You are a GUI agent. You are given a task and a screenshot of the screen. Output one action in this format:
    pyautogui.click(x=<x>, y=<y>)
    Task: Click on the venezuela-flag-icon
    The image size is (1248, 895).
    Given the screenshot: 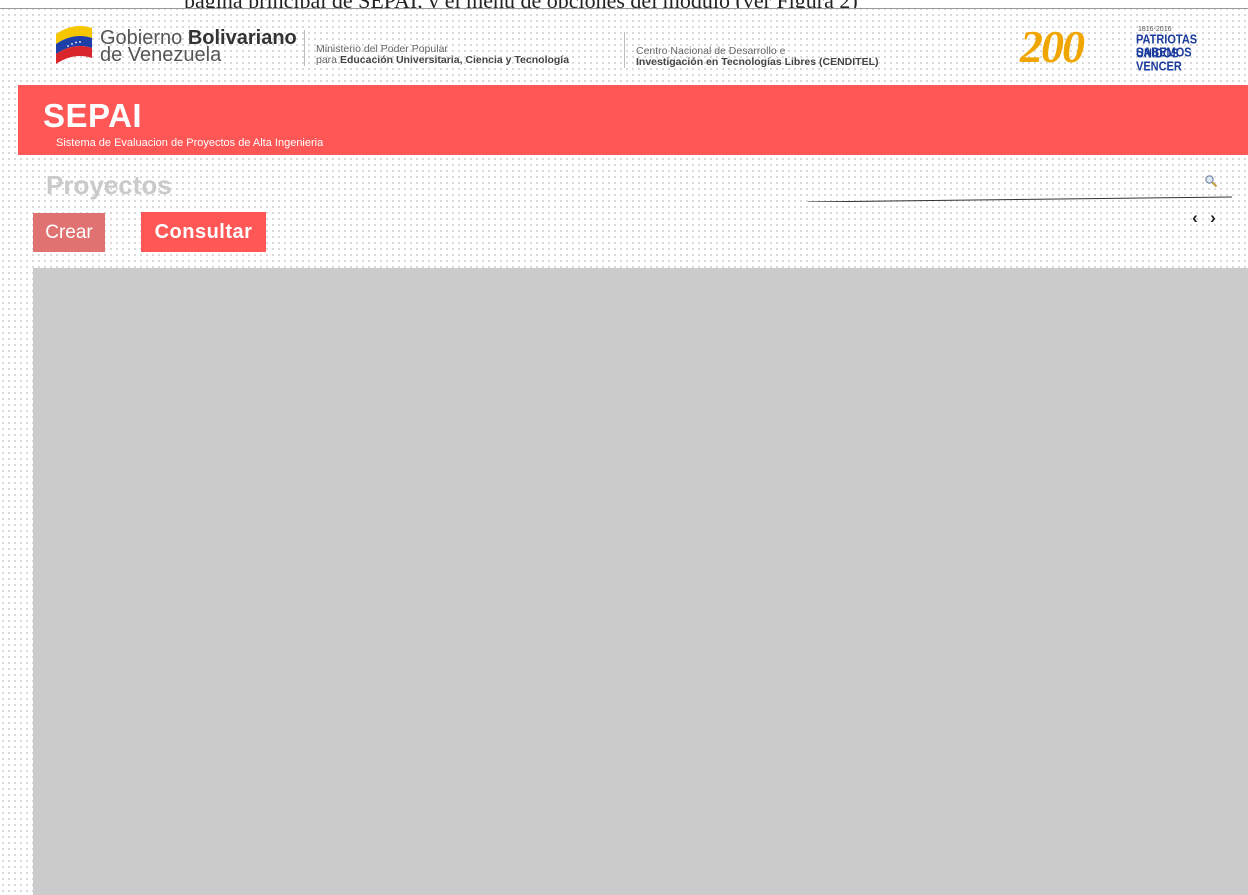 What is the action you would take?
    pyautogui.click(x=74, y=45)
    